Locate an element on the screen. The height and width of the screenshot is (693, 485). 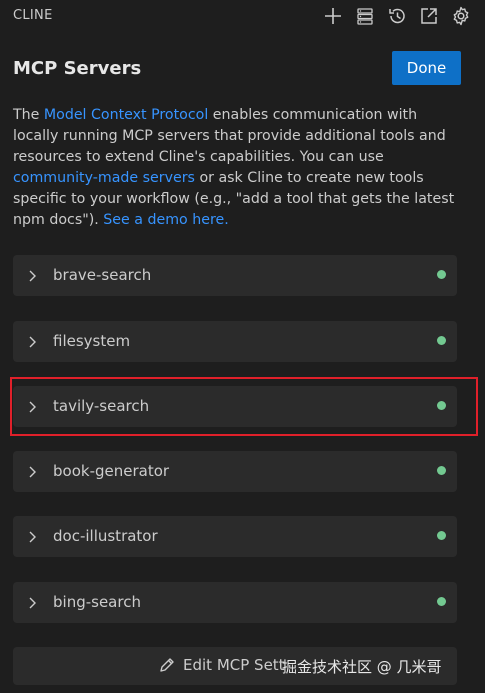
watermark: 掘金技术社区 @ 几米哥 is located at coordinates (362, 667).